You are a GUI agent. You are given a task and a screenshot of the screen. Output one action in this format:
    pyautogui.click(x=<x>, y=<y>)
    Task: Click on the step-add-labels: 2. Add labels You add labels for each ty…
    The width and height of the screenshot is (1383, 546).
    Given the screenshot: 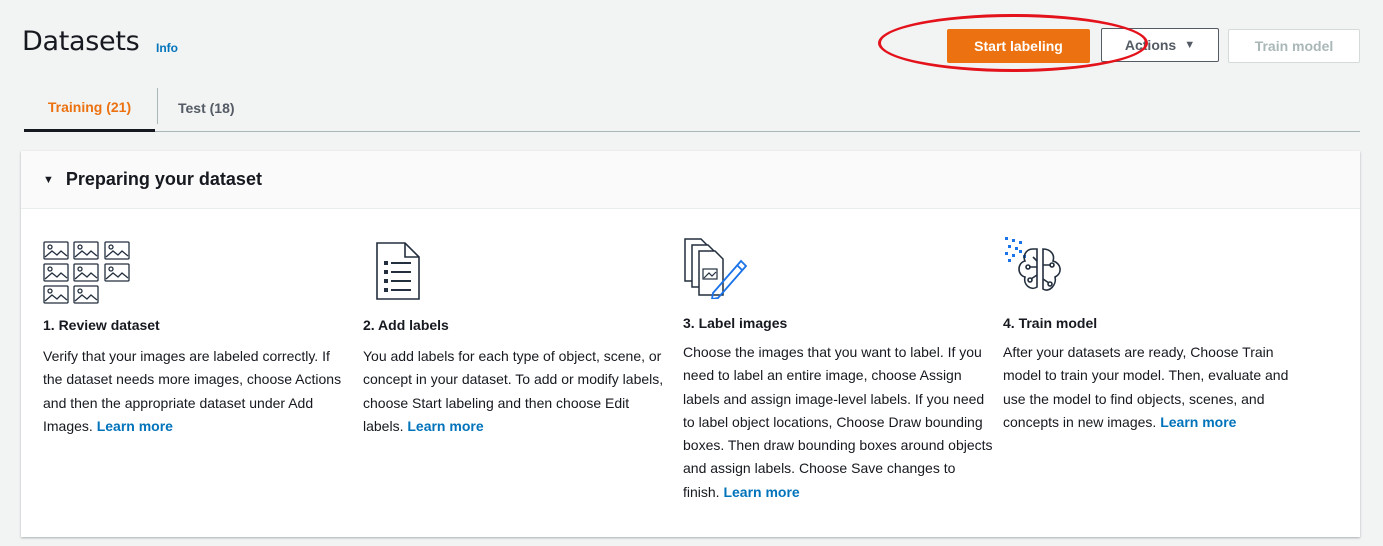 What is the action you would take?
    pyautogui.click(x=518, y=386)
    